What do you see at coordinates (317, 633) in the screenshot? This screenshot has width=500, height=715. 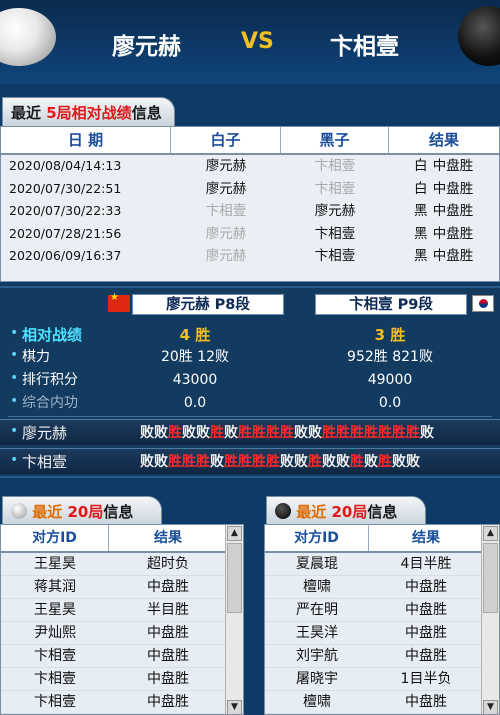 I see `opponent-id: 王昊洋` at bounding box center [317, 633].